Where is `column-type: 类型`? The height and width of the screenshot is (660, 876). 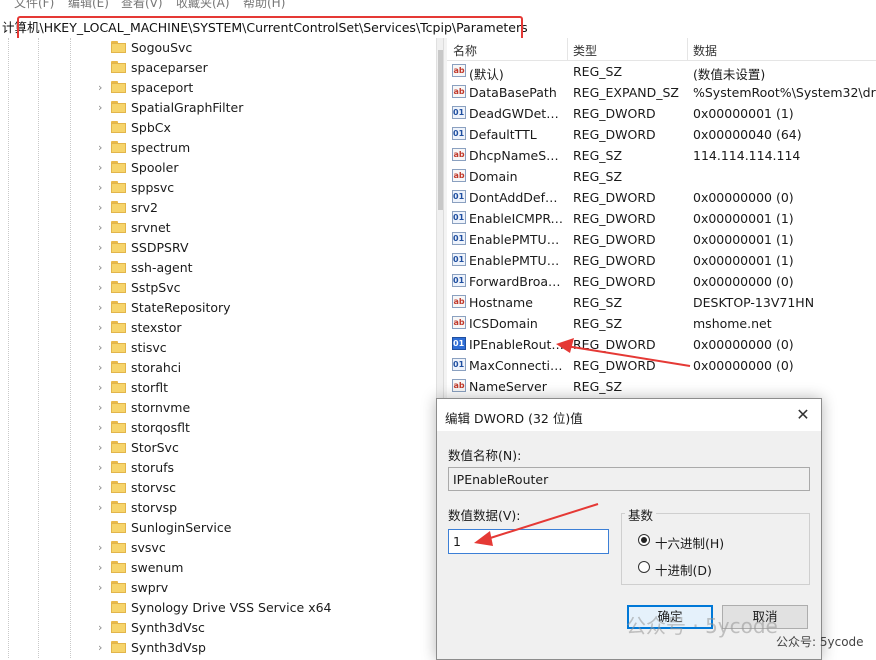 column-type: 类型 is located at coordinates (585, 50).